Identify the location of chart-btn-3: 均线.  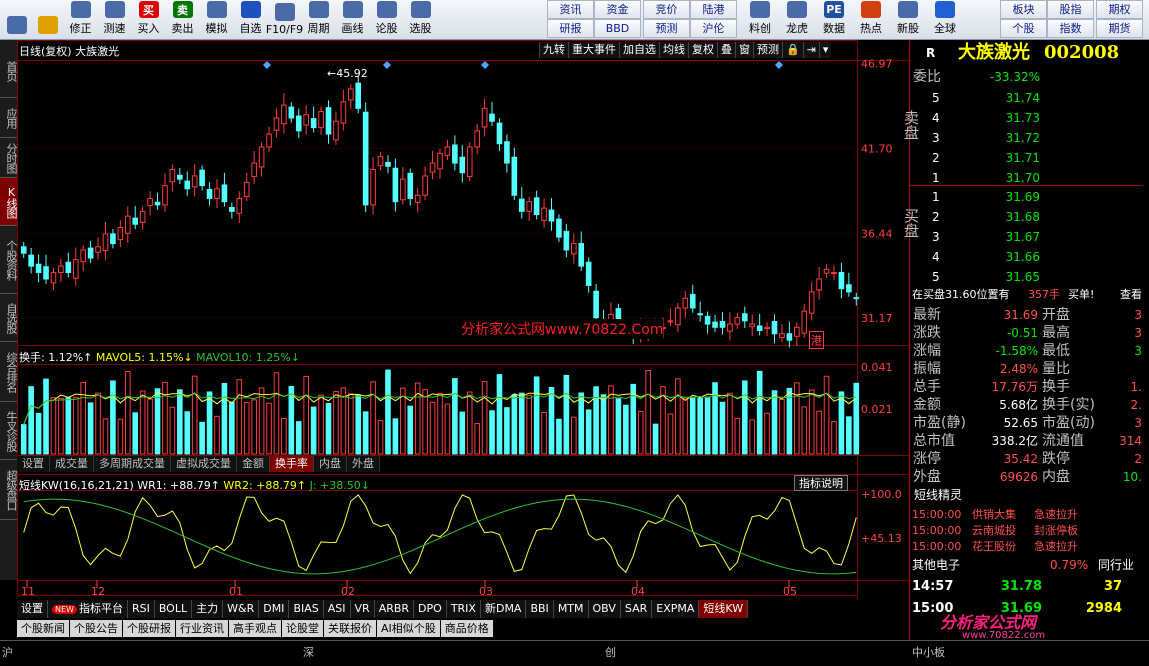
(673, 50).